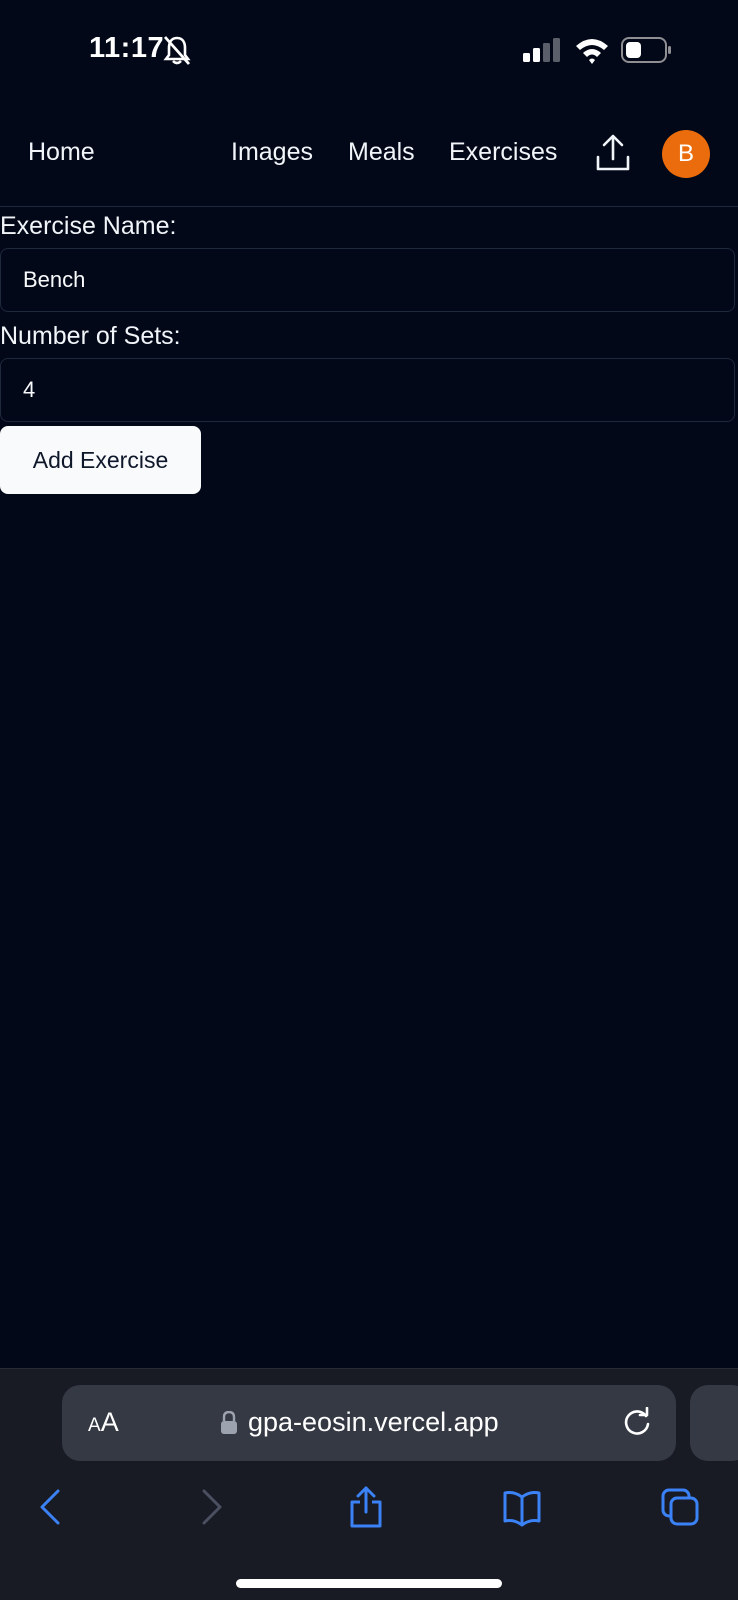 This screenshot has width=738, height=1600. Describe the element at coordinates (127, 48) in the screenshot. I see `status-time: 11:17` at that location.